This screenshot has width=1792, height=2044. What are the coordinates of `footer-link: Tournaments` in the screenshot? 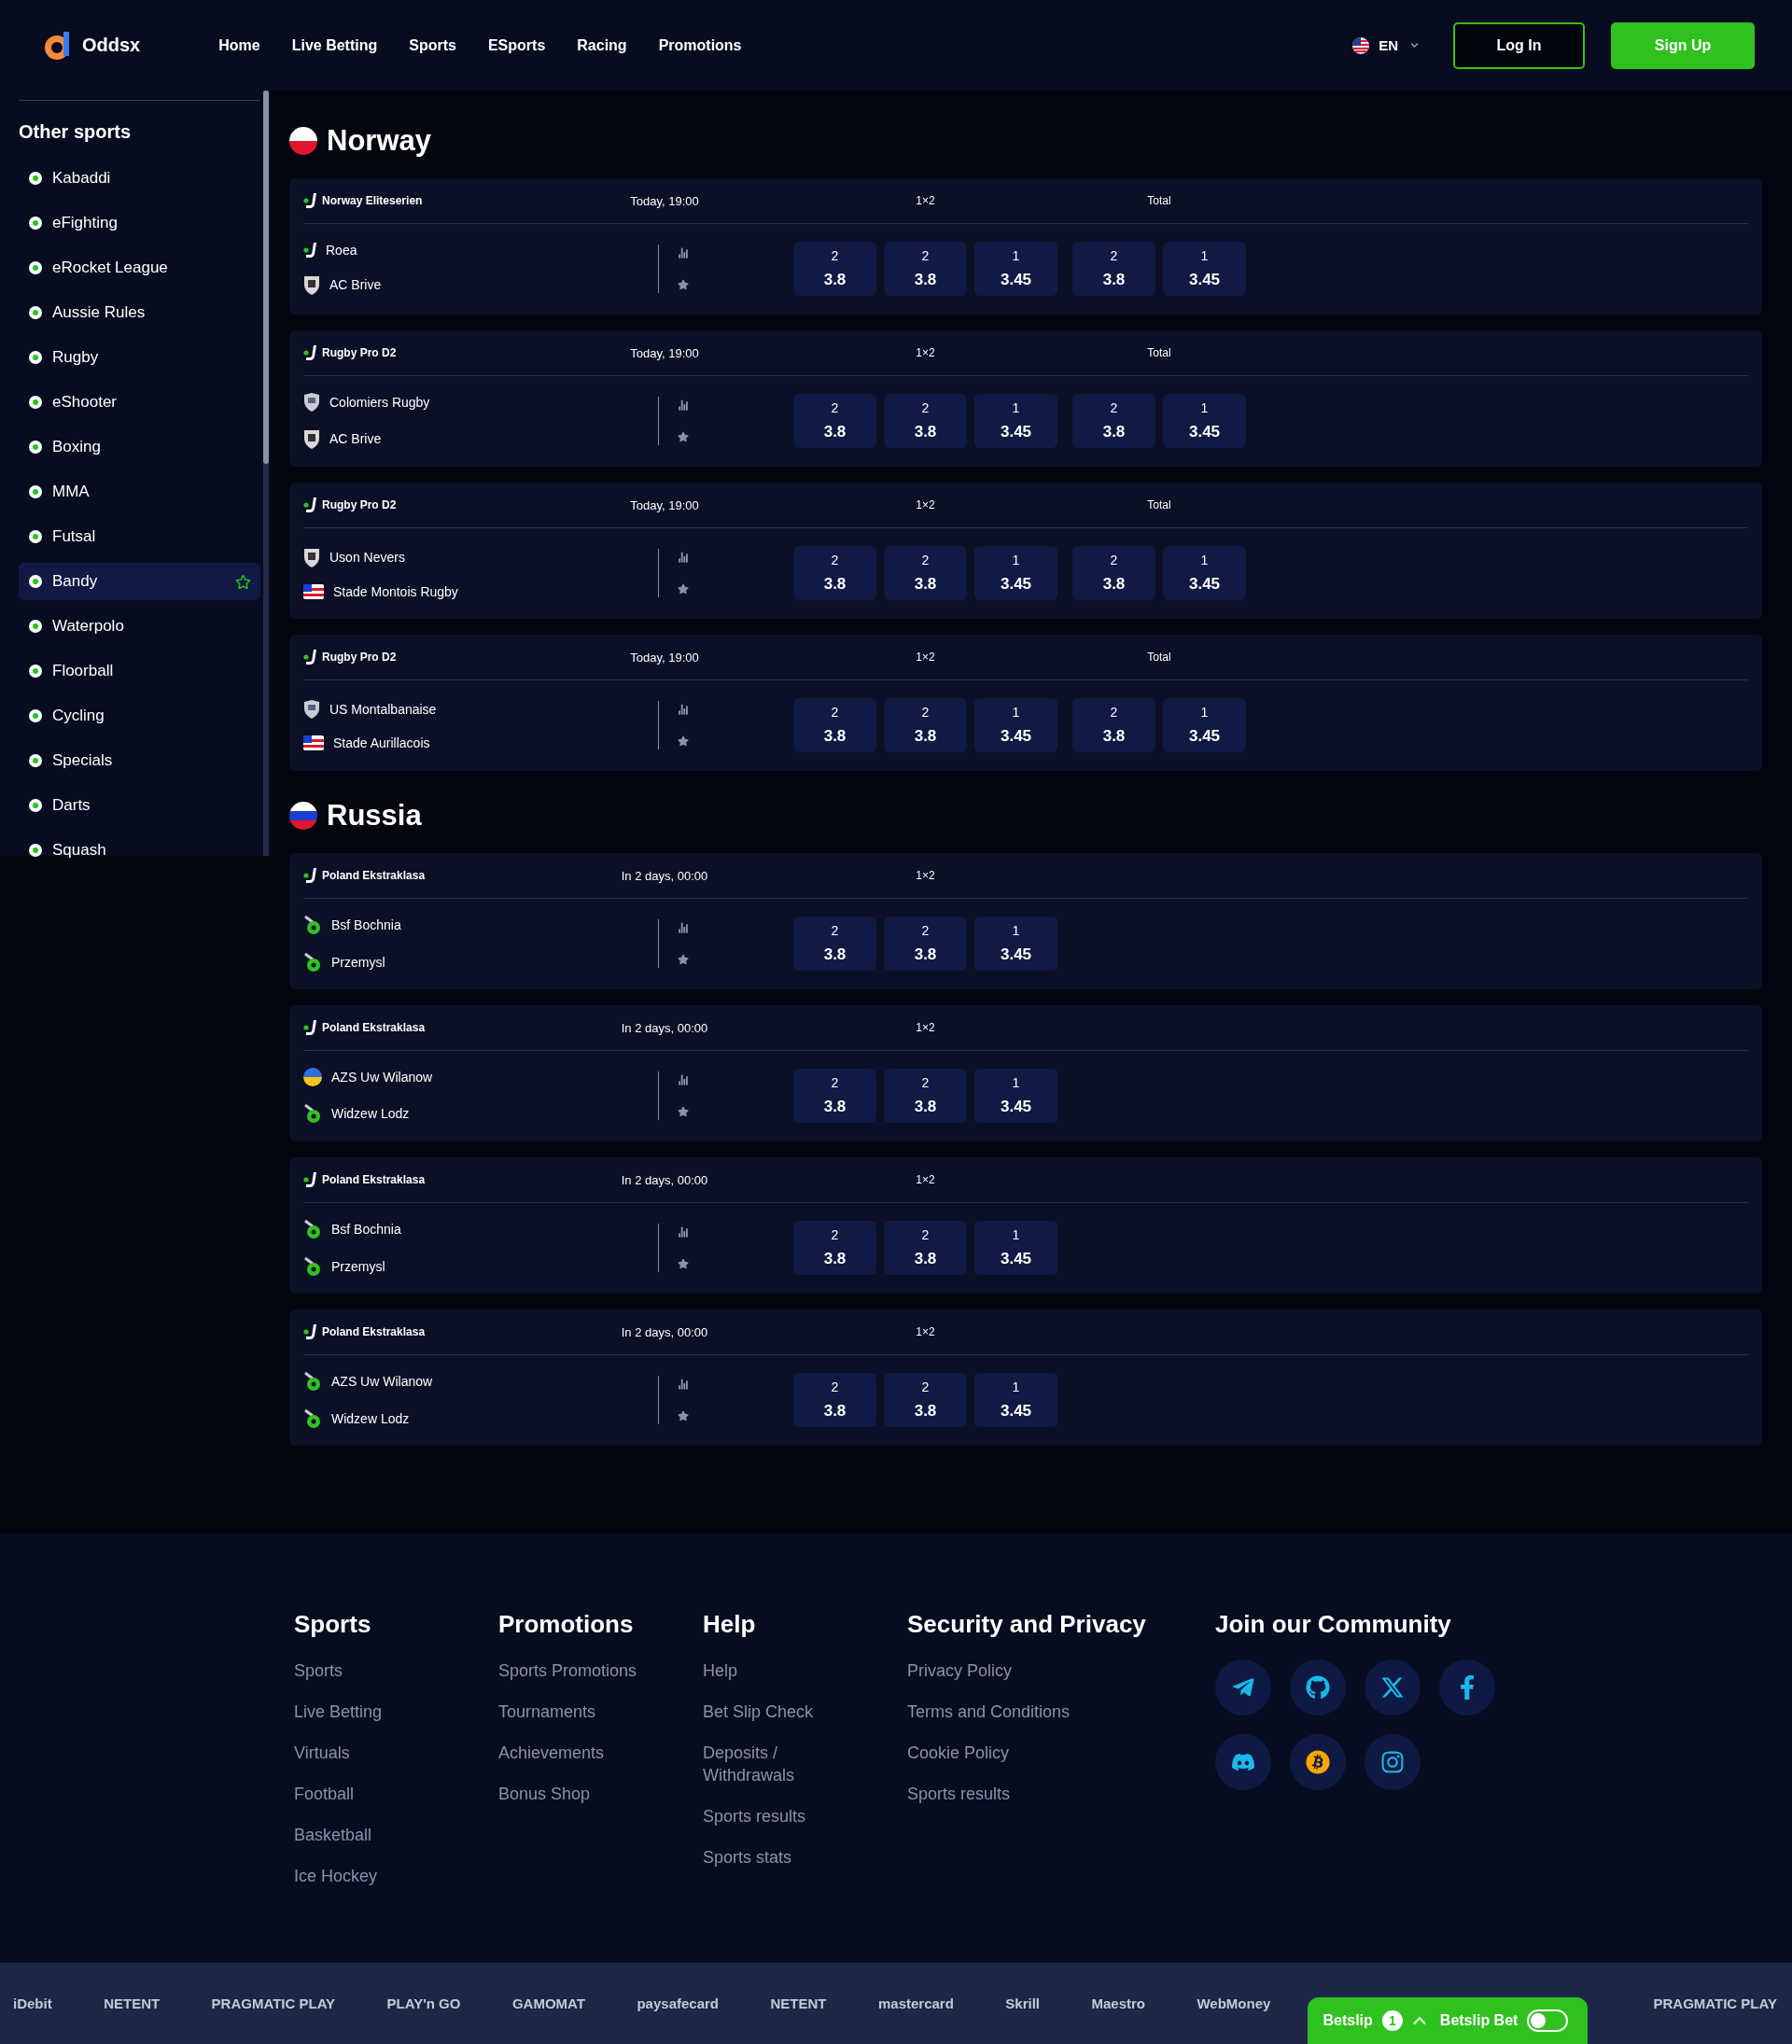 It's located at (600, 1712).